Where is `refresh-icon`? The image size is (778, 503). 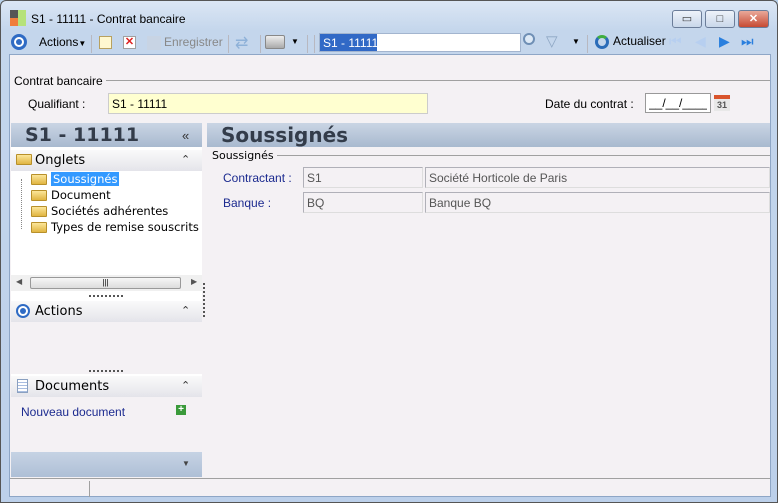 refresh-icon is located at coordinates (602, 41).